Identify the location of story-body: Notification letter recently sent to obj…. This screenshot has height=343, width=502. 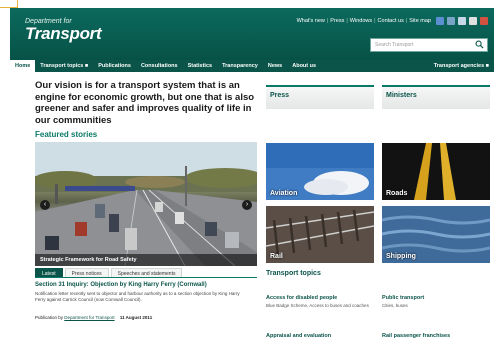
(137, 296).